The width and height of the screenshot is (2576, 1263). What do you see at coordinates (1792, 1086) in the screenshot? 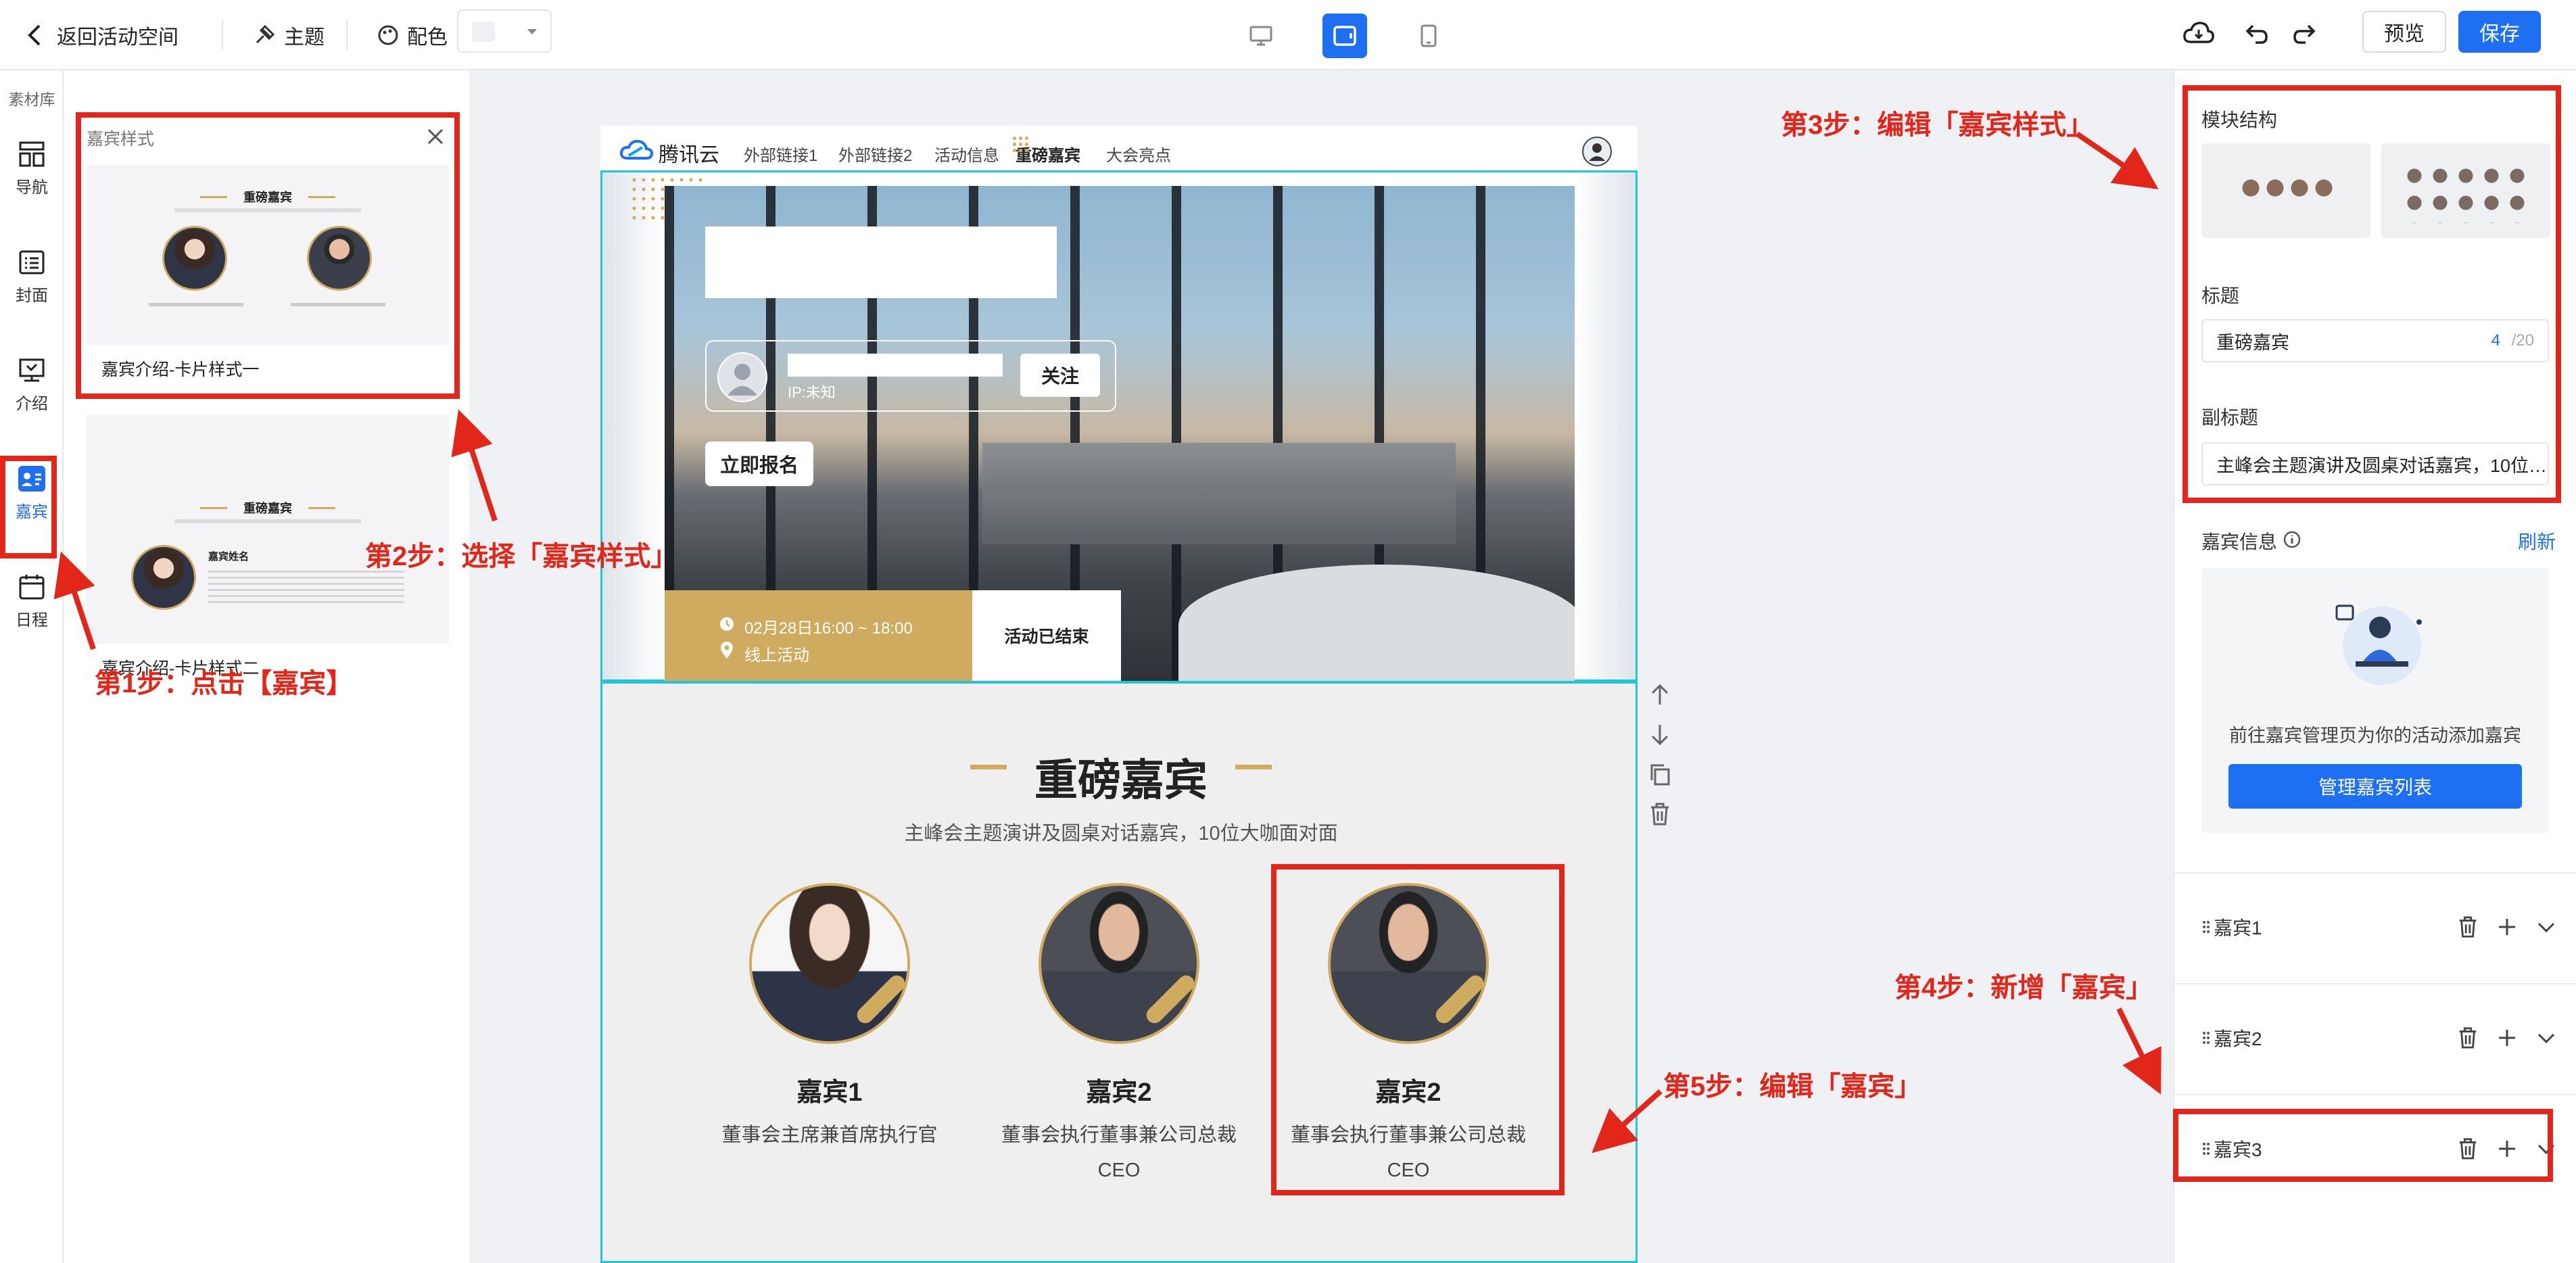
I see `annotation-step5: 第5步：编辑「嘉宾」` at bounding box center [1792, 1086].